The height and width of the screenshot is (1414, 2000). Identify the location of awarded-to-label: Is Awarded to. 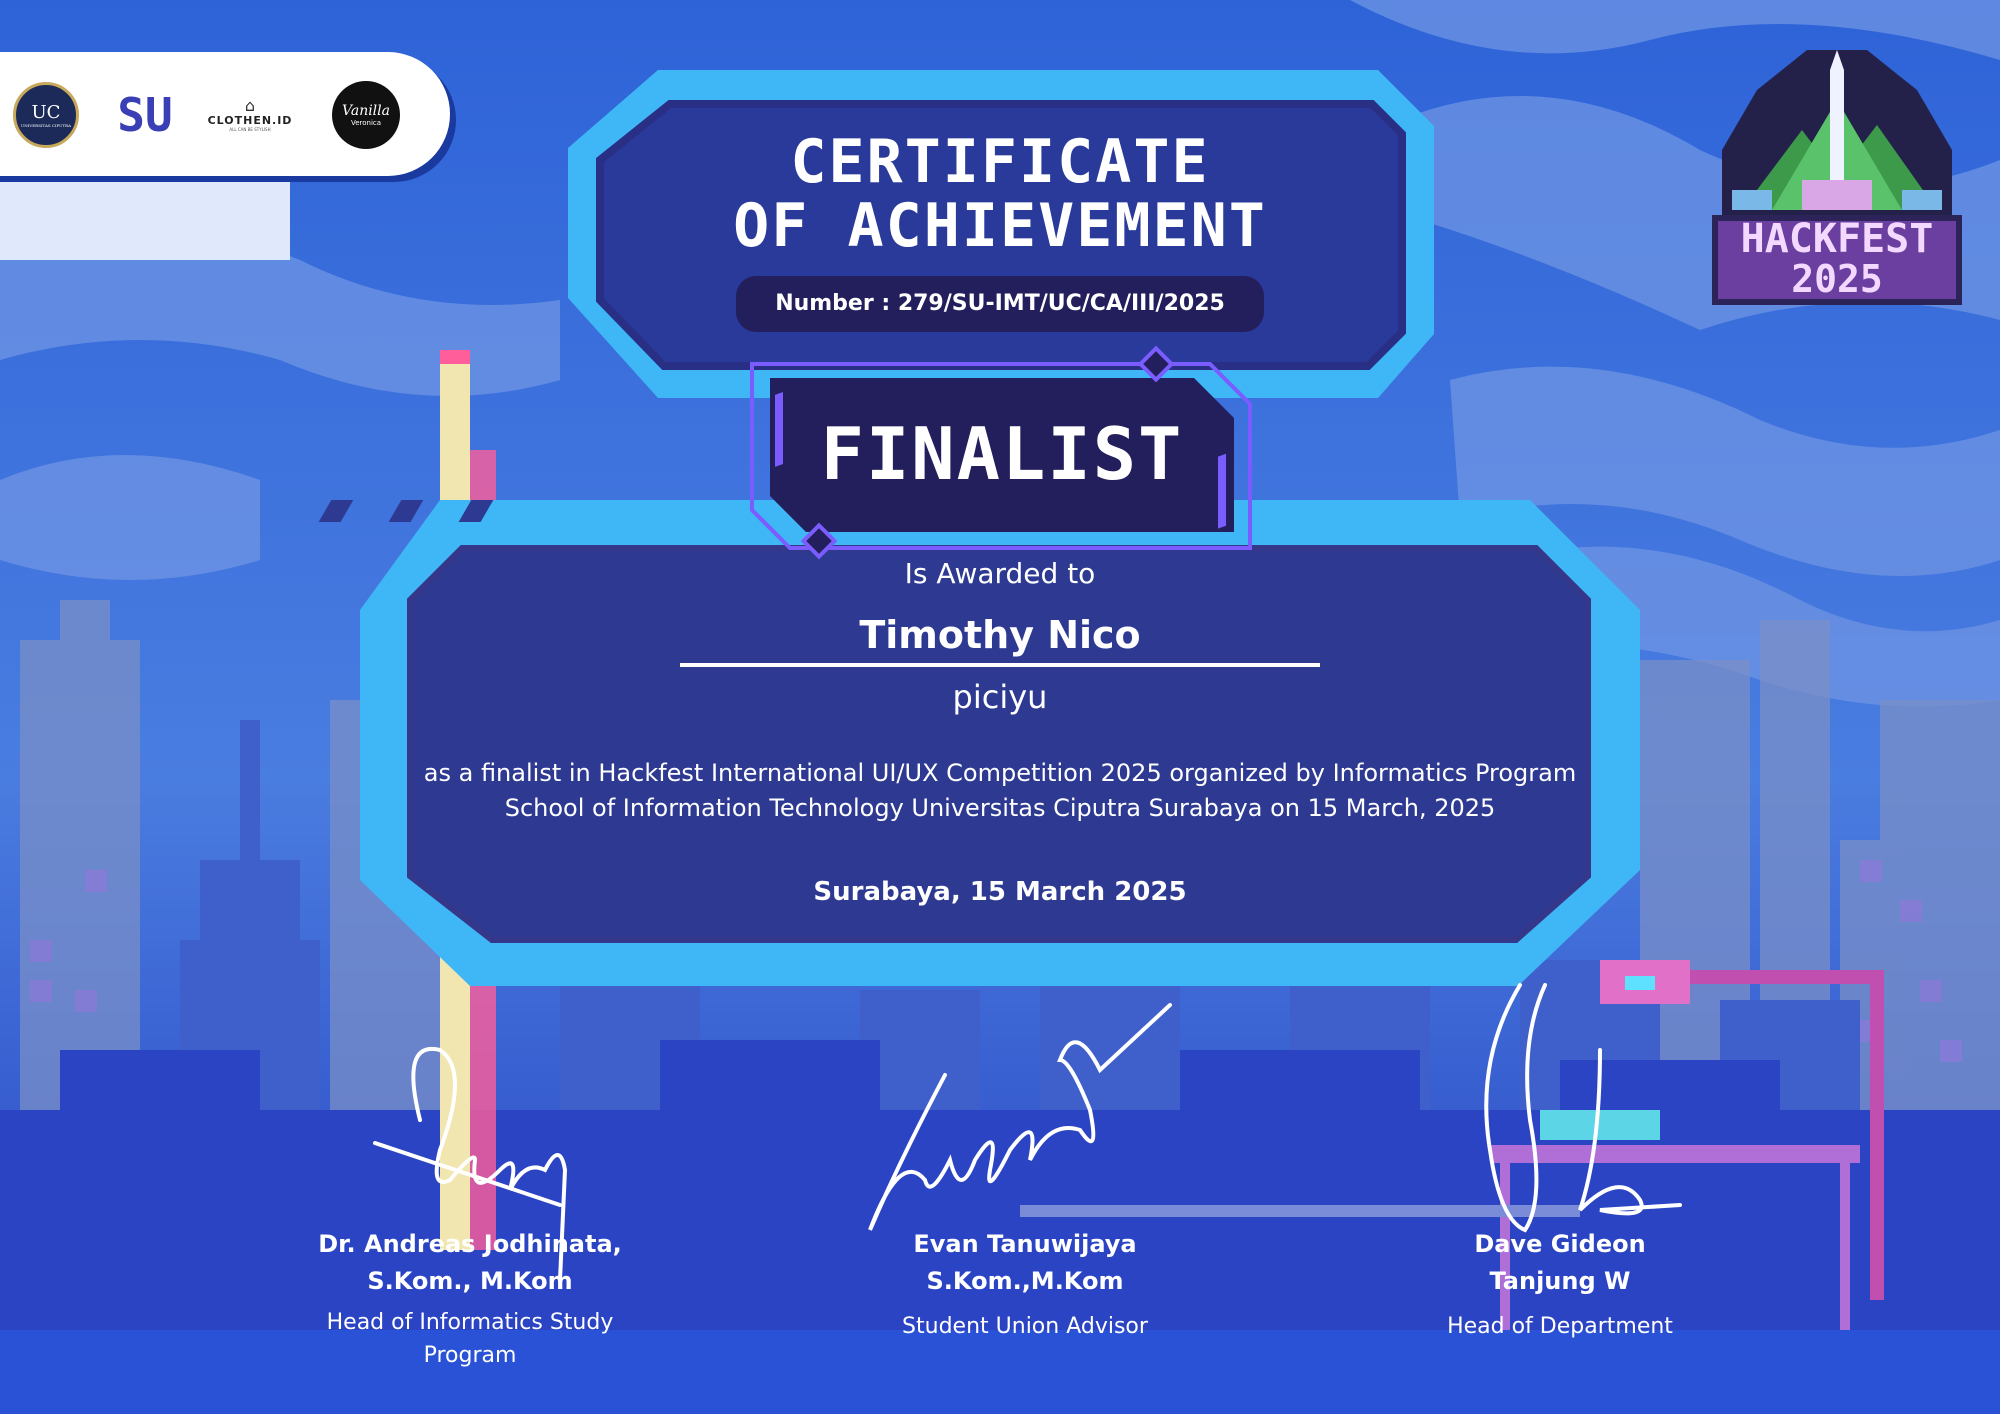
(1000, 573).